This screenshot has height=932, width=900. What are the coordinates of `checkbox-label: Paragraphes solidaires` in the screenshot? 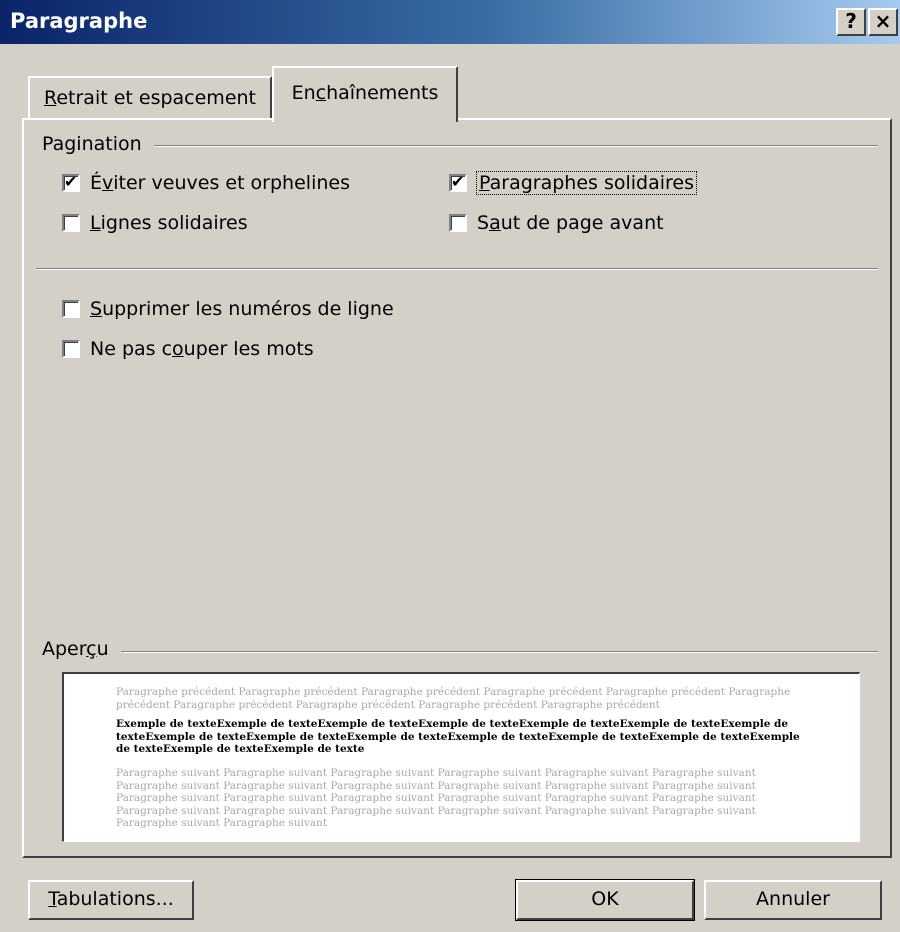 It's located at (586, 183).